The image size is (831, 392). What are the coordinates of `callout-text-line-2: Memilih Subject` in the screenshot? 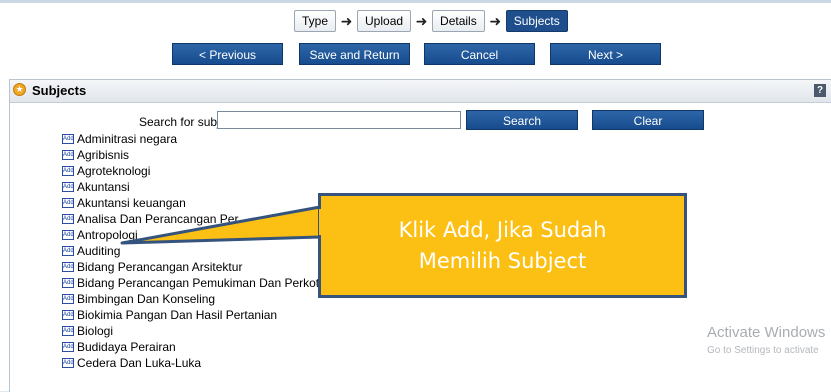 It's located at (502, 260).